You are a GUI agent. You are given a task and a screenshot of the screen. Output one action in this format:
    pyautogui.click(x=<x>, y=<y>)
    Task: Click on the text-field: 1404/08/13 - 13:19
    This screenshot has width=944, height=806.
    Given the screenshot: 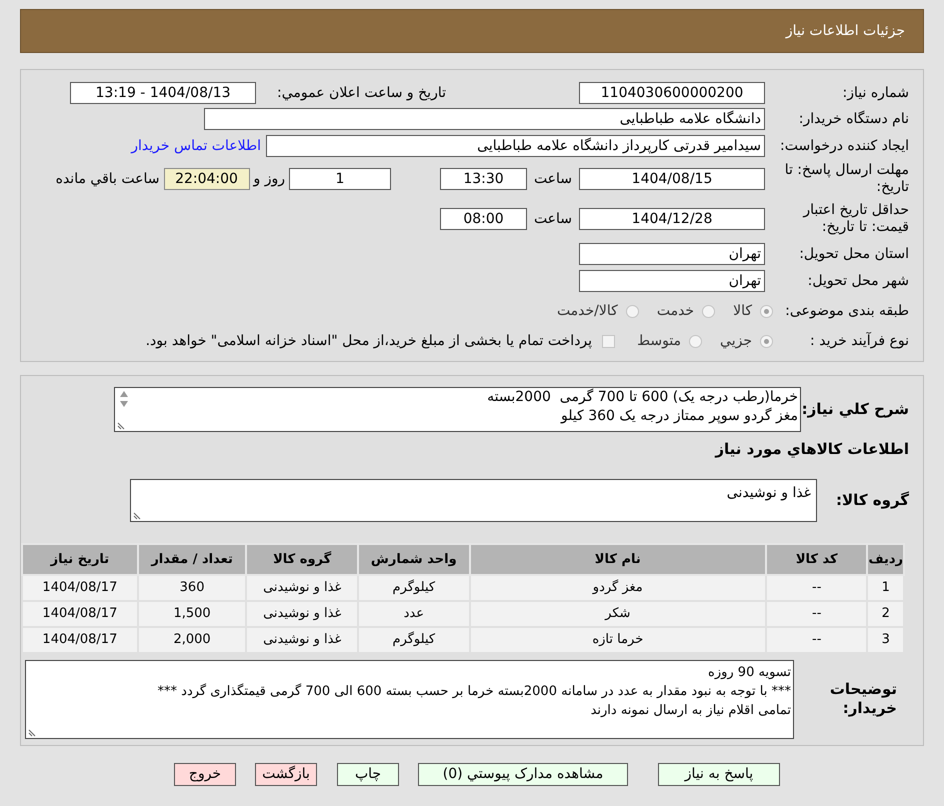 What is the action you would take?
    pyautogui.click(x=163, y=93)
    